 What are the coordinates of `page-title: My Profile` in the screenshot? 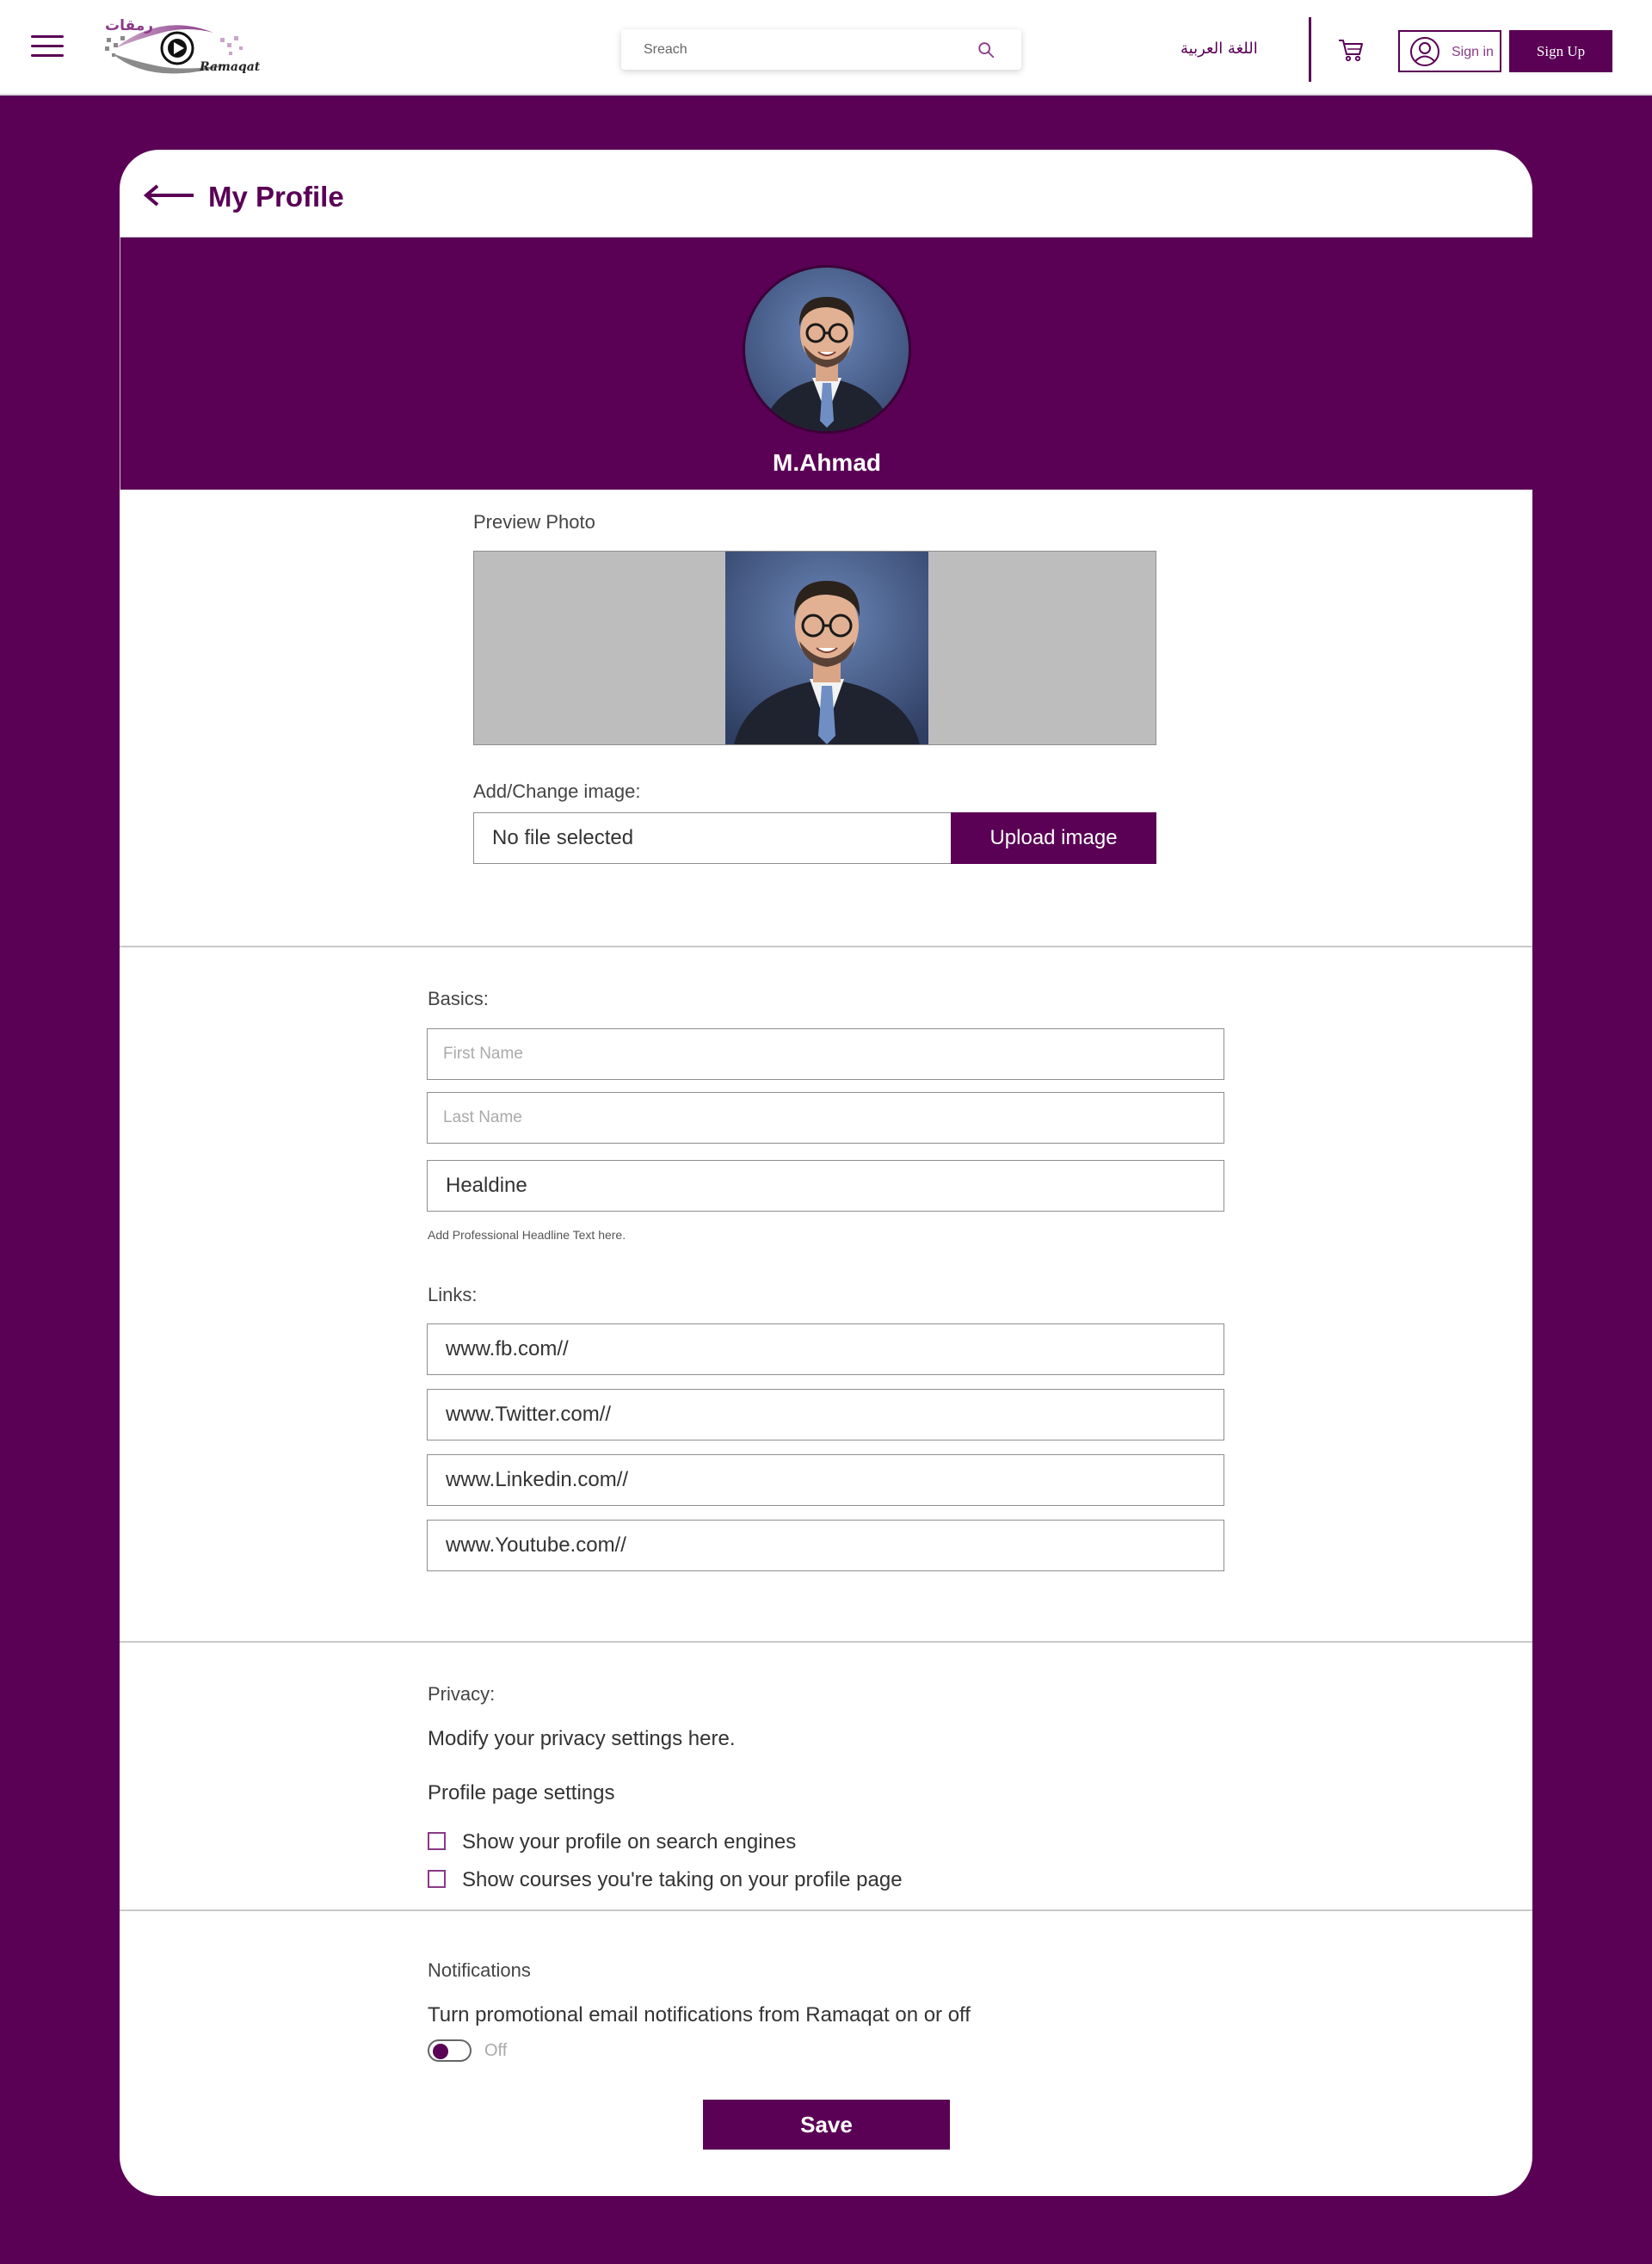 It's located at (276, 197).